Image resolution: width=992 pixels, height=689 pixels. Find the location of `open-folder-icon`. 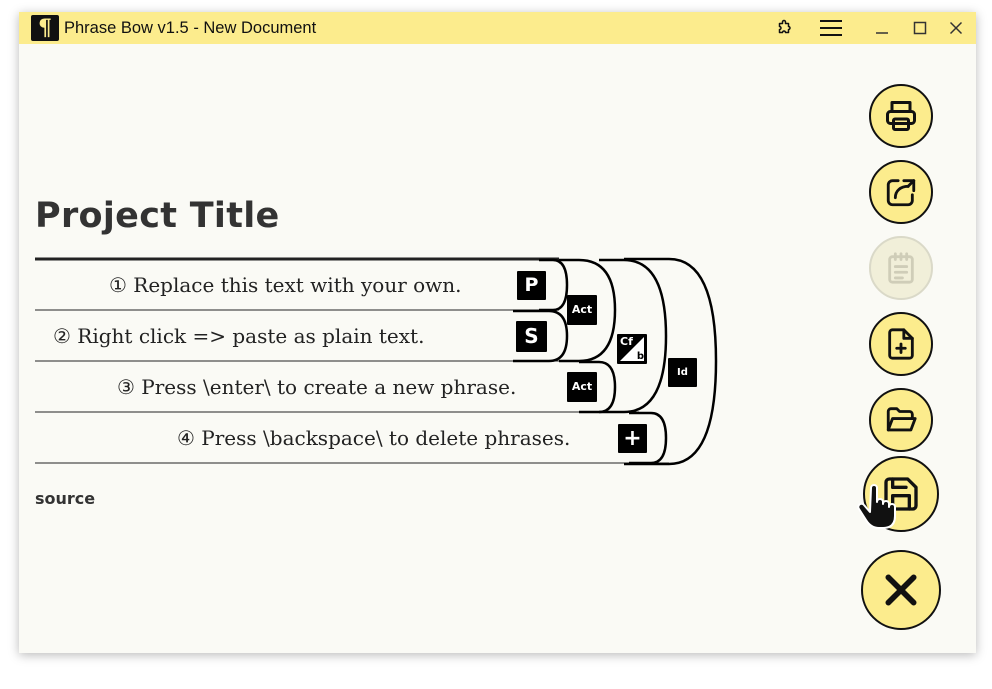

open-folder-icon is located at coordinates (901, 419).